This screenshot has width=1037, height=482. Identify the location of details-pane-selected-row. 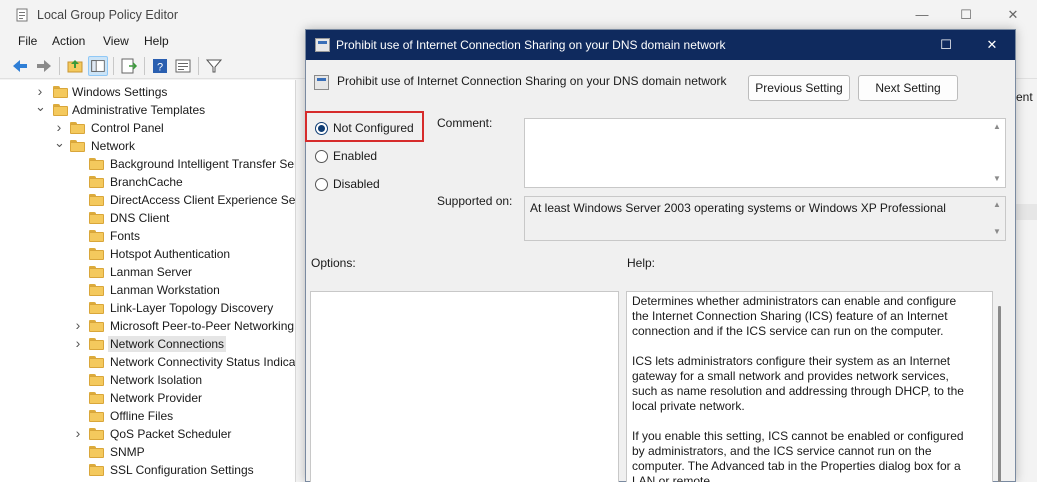
(1026, 212).